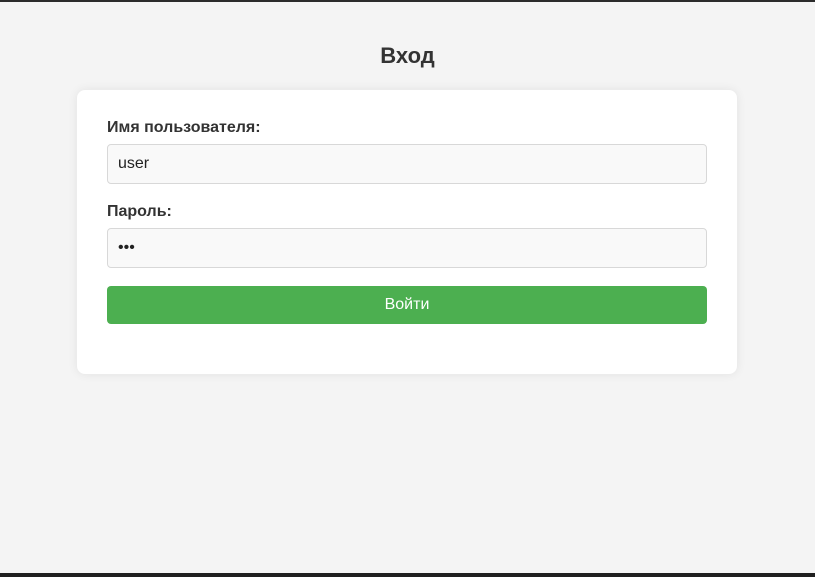  I want to click on page-title: Вход, so click(407, 55).